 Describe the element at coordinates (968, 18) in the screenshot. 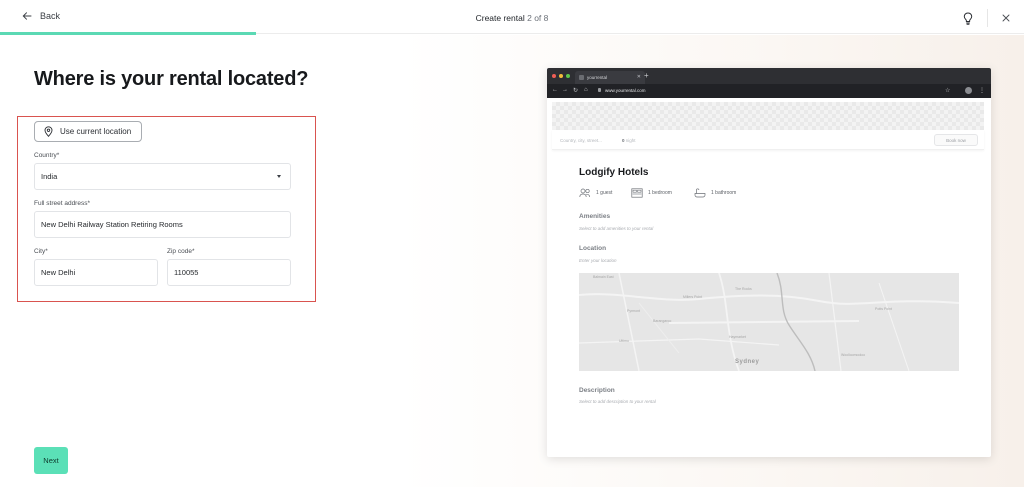

I see `lightbulb-icon` at that location.